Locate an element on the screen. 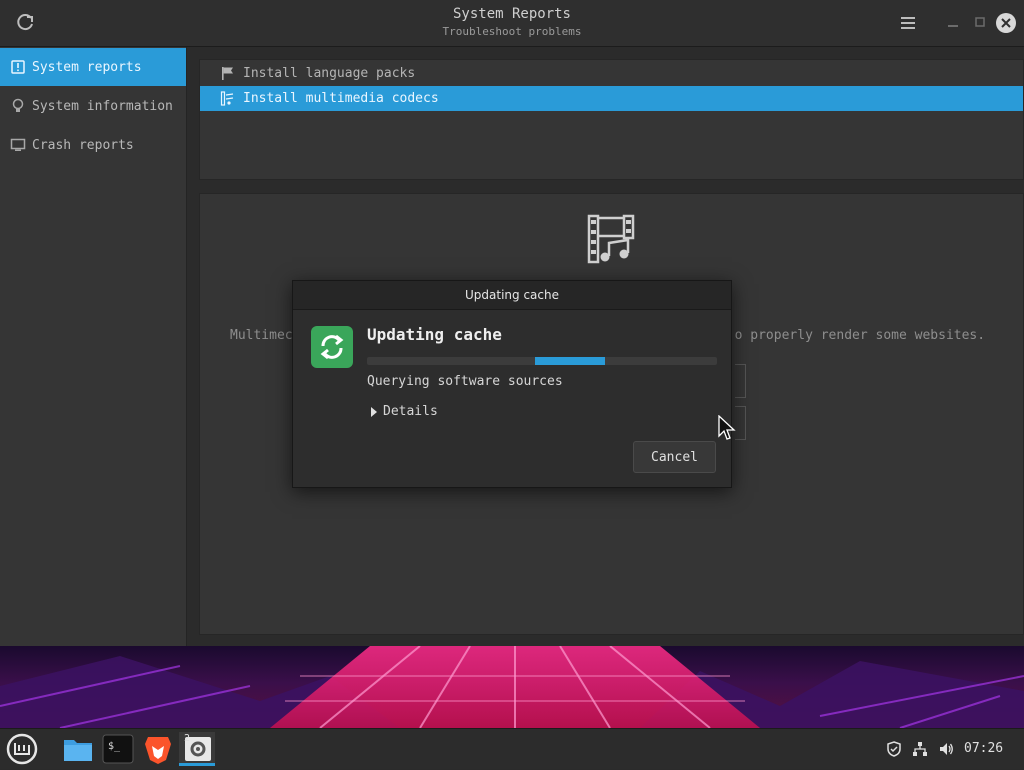 The image size is (1024, 770). taskbar-terminal-button: $_ is located at coordinates (118, 749).